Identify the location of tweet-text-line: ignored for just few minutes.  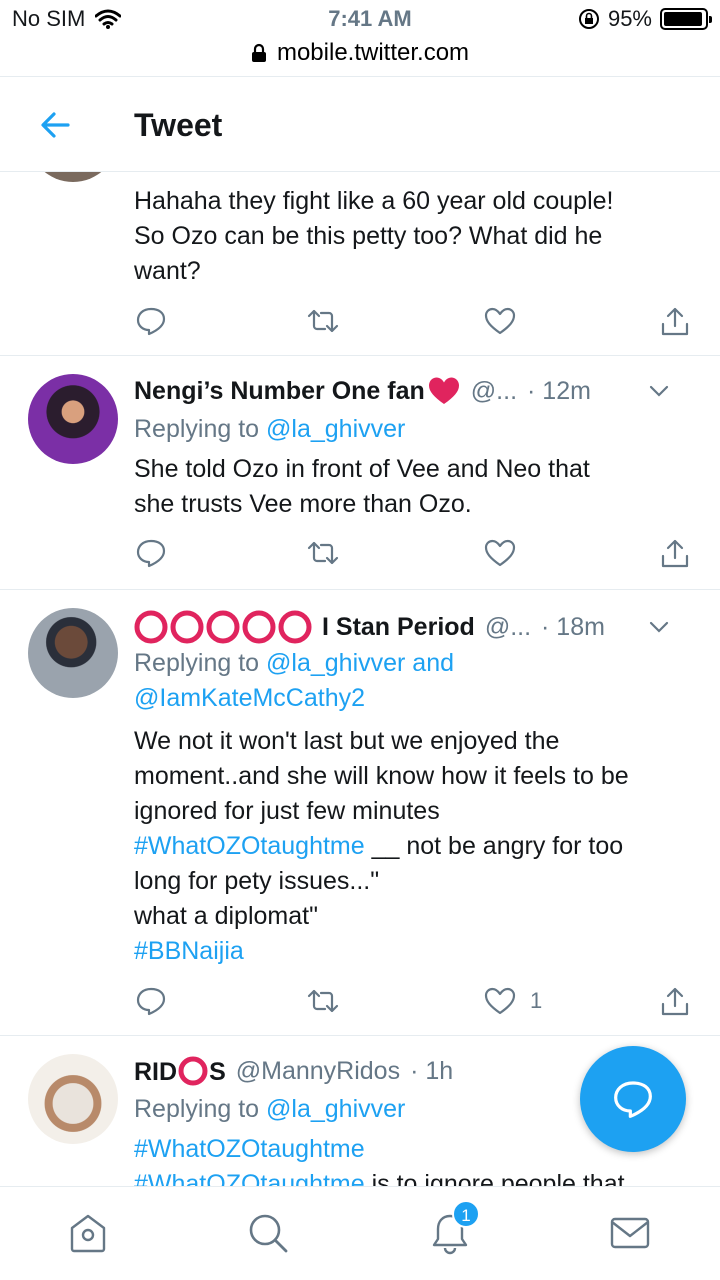
(287, 811).